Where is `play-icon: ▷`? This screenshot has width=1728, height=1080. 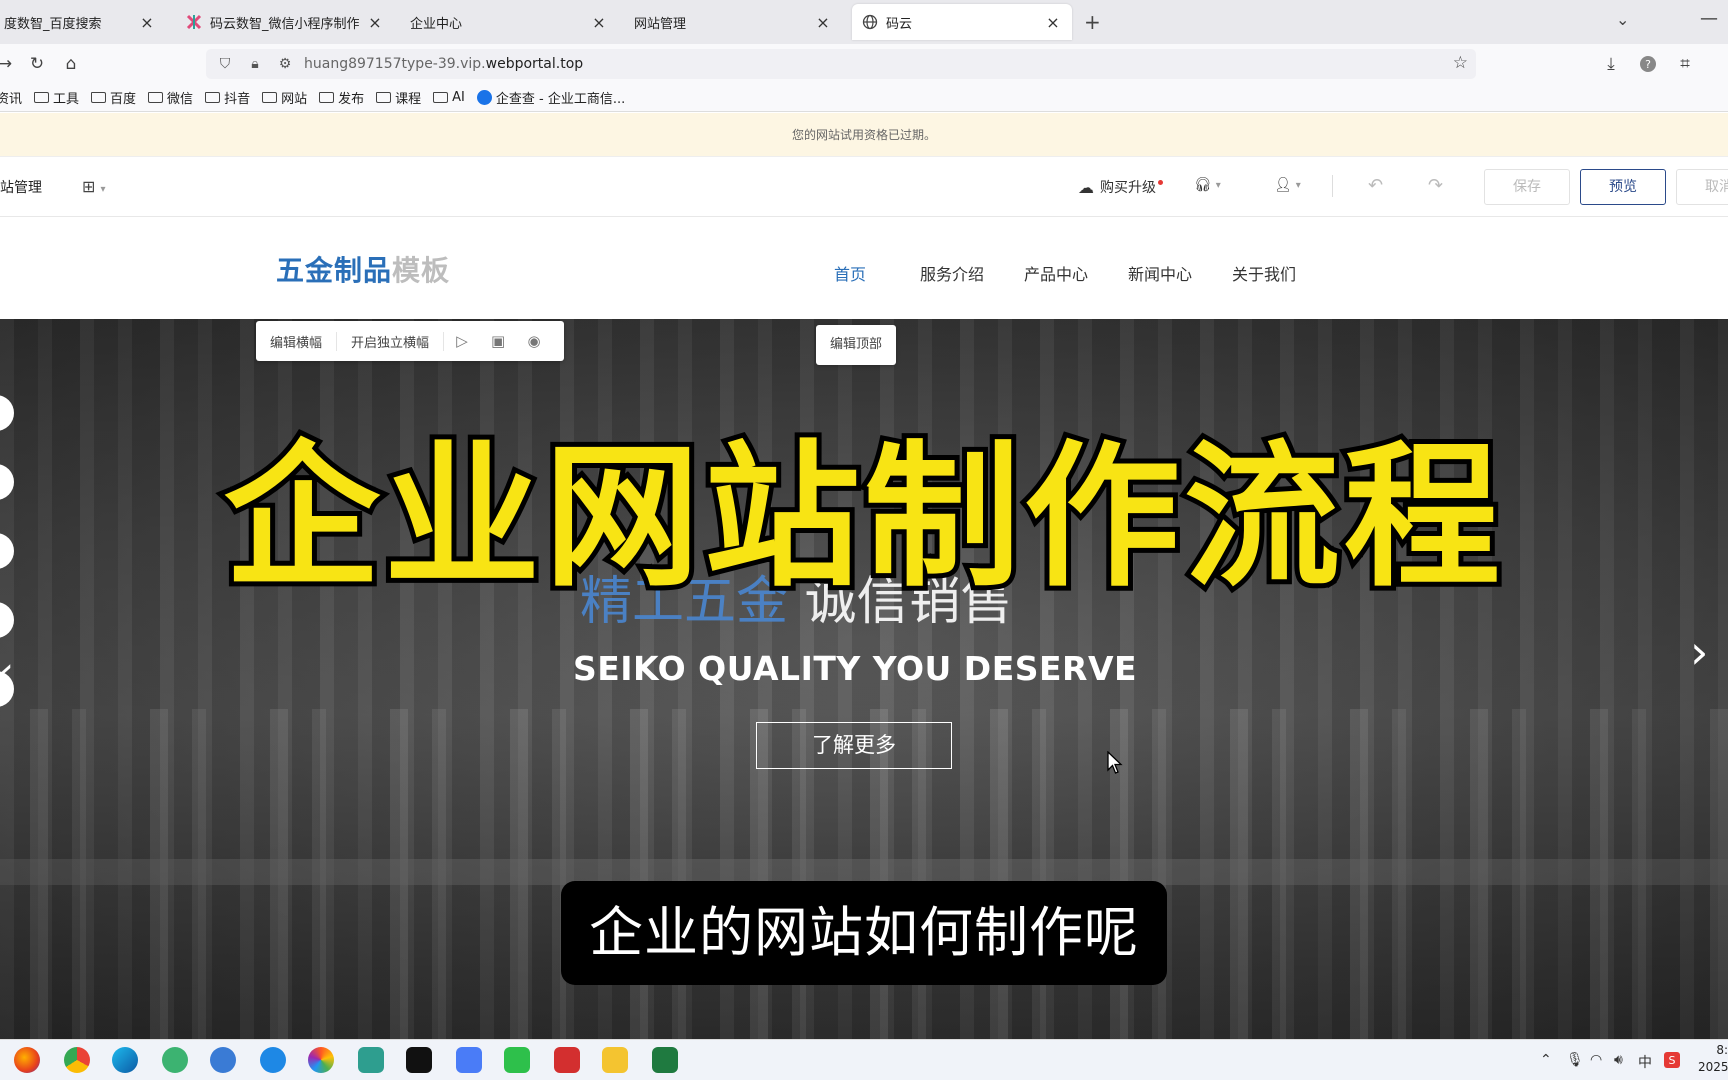
play-icon: ▷ is located at coordinates (462, 341).